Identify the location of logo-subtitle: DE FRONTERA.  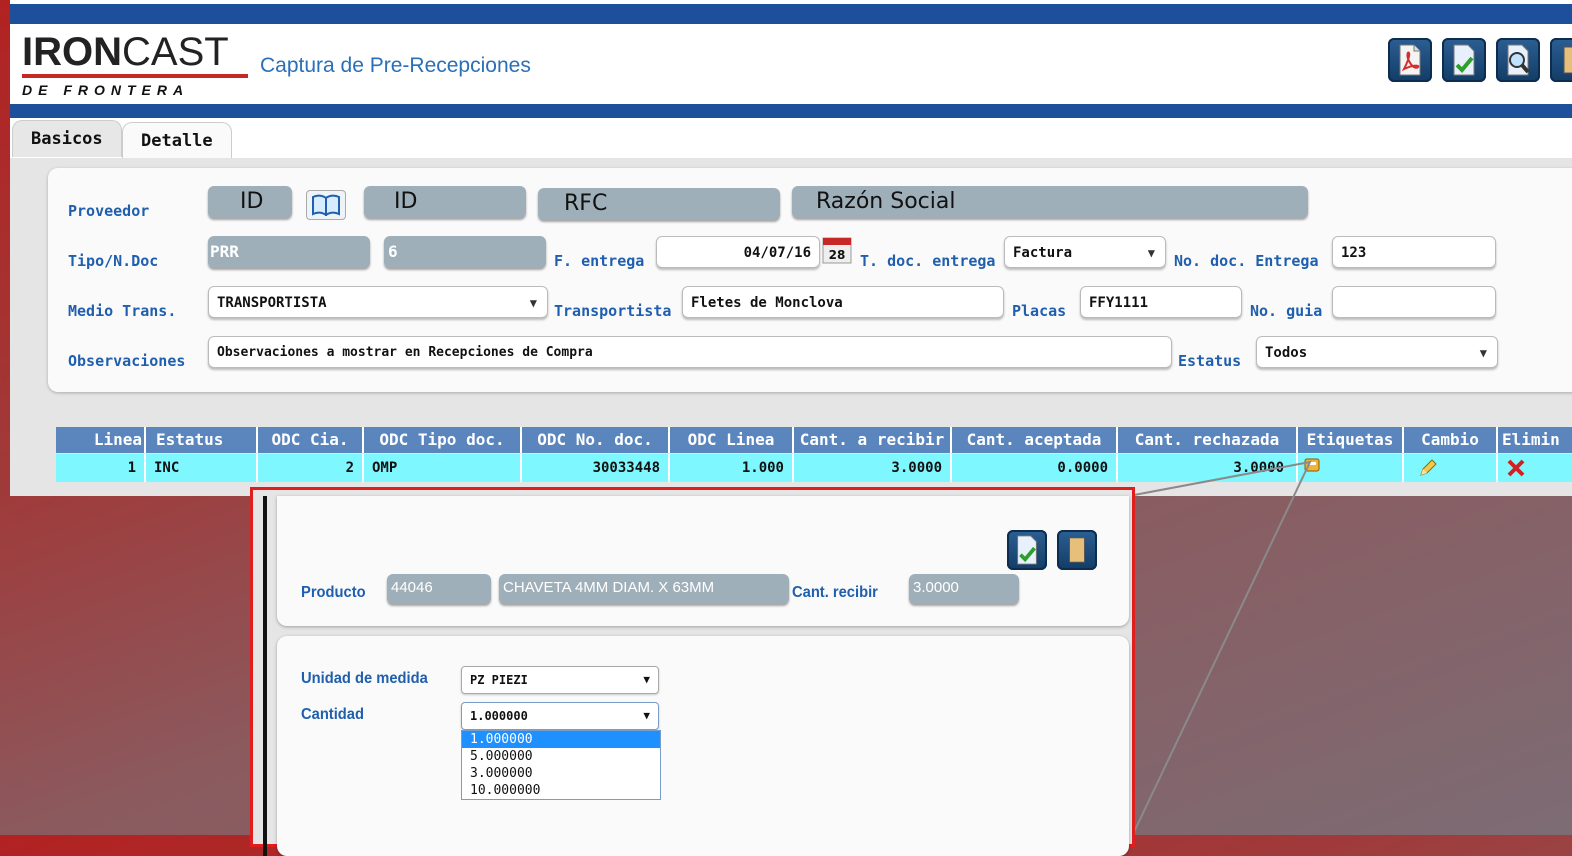
(106, 90).